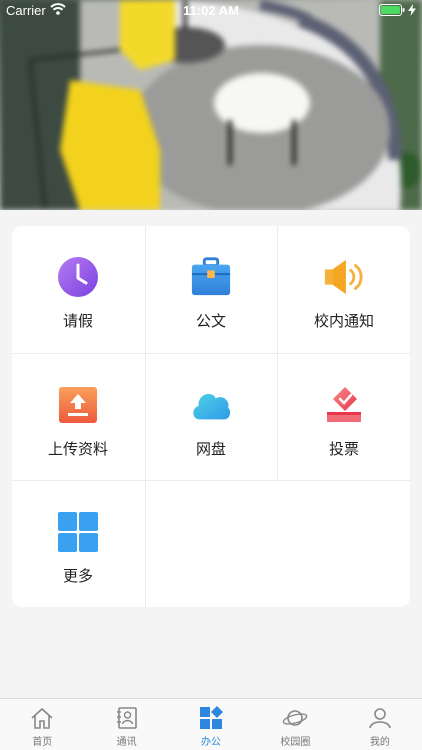 The height and width of the screenshot is (750, 422). I want to click on grid-item-vote: 投票, so click(344, 417).